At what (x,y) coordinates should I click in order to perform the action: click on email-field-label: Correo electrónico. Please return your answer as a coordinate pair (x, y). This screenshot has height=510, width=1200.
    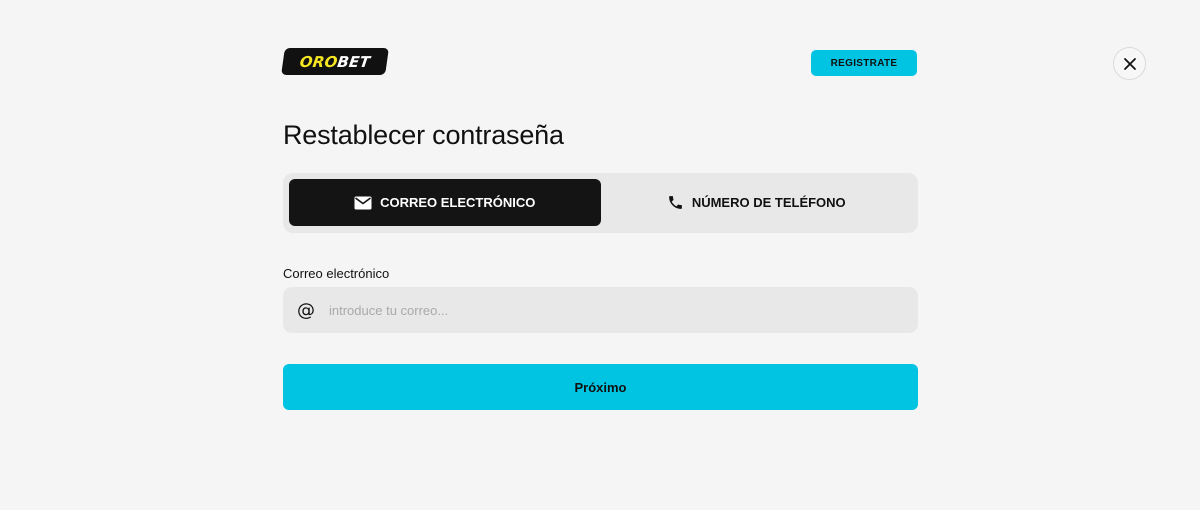
    Looking at the image, I should click on (336, 273).